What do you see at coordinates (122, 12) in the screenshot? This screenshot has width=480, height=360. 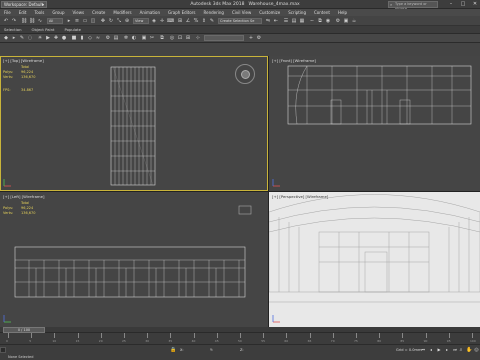 I see `menu-modifiers: Modifiers` at bounding box center [122, 12].